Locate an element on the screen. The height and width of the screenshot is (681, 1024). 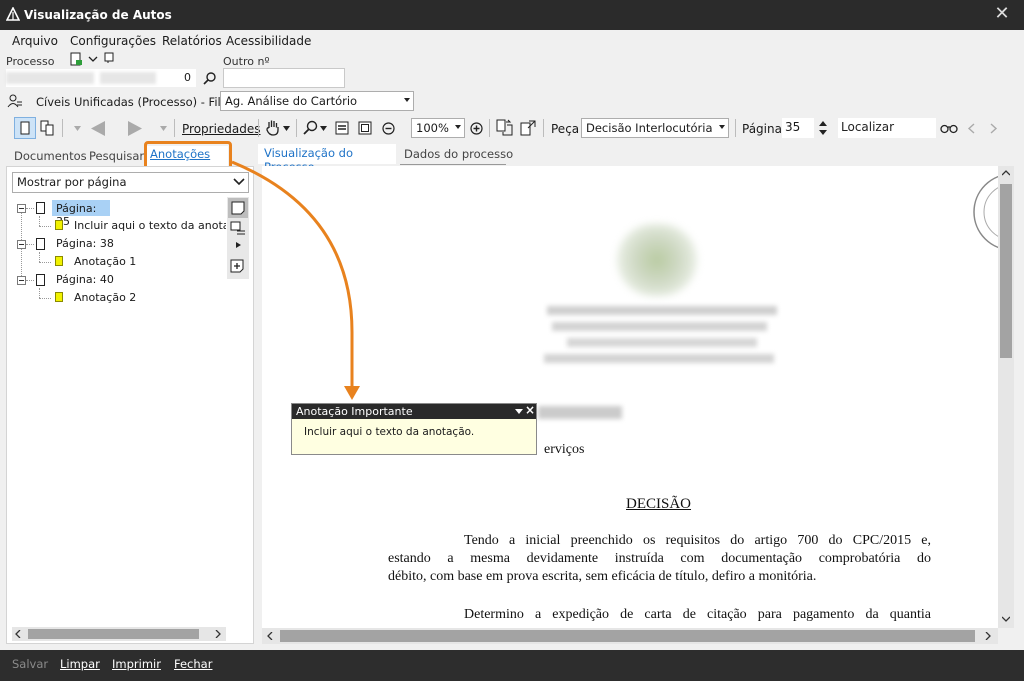
window-title: Visualização de Autos is located at coordinates (98, 15).